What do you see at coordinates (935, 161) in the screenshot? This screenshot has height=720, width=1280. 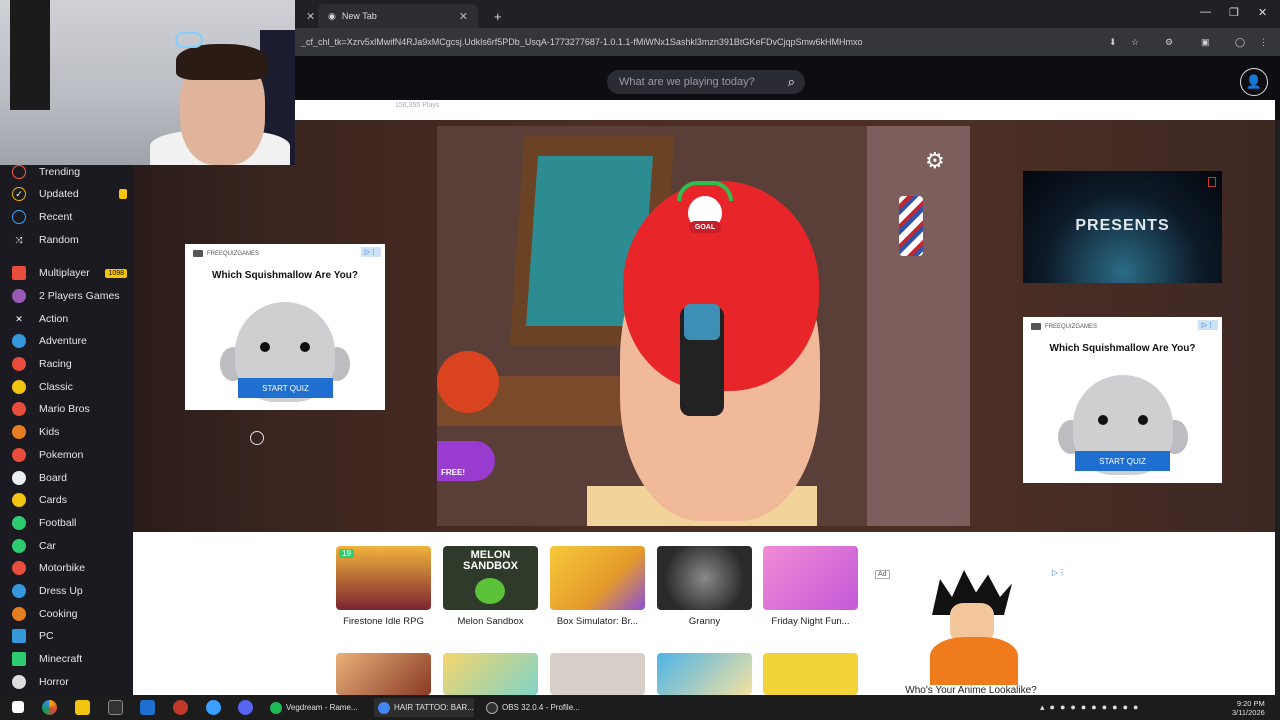 I see `settings-gear-icon: ⚙` at bounding box center [935, 161].